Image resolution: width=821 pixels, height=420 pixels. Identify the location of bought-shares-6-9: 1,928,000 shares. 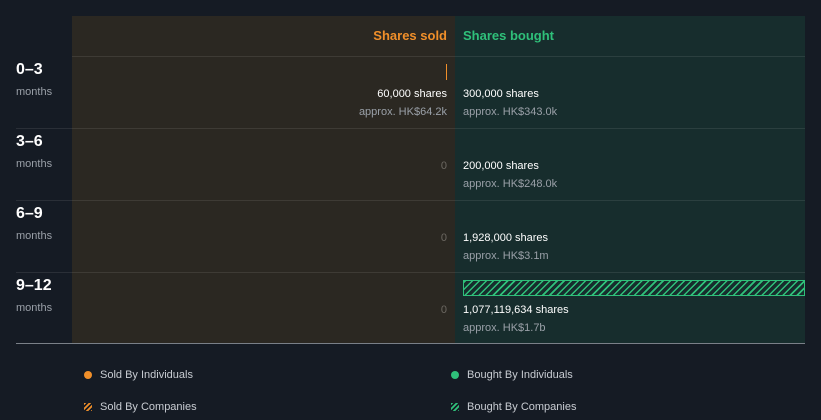
(506, 238).